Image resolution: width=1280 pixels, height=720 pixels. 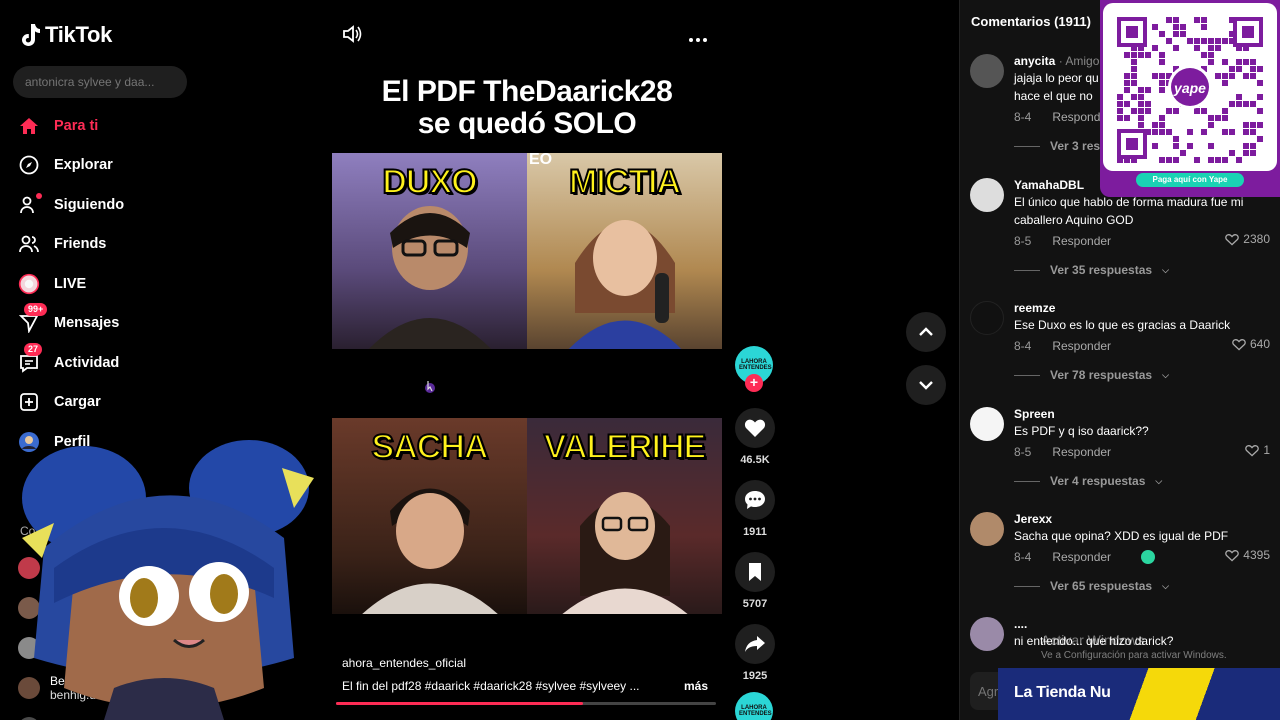 I want to click on share-button, so click(x=755, y=644).